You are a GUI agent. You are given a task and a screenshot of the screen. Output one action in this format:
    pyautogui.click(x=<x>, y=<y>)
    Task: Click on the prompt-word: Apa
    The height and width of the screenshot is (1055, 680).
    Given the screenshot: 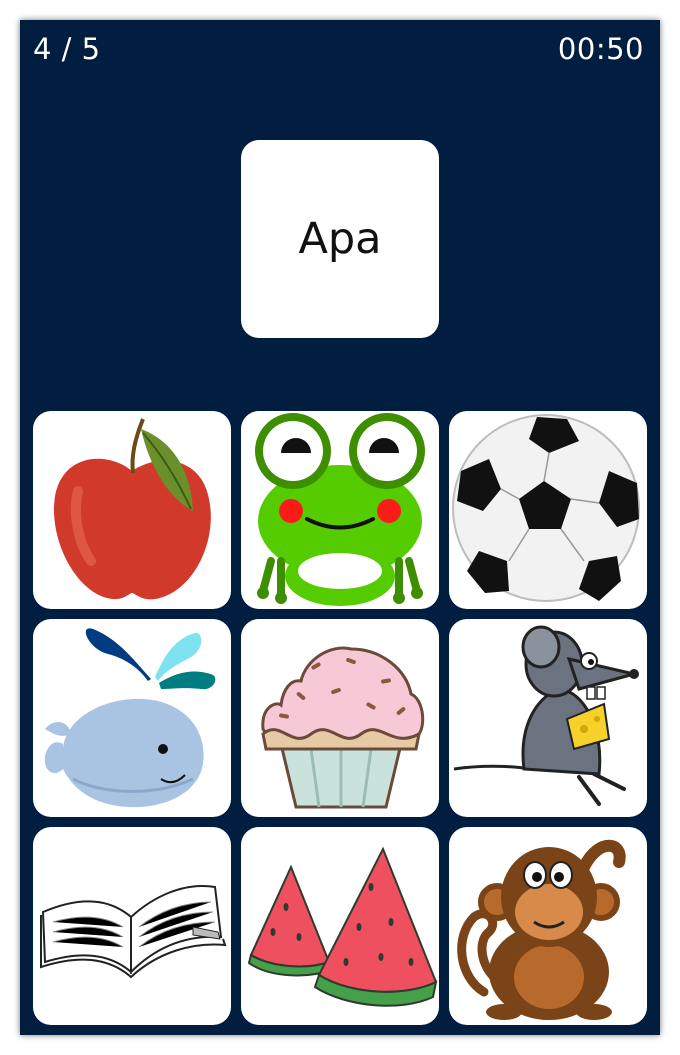 What is the action you would take?
    pyautogui.click(x=340, y=239)
    